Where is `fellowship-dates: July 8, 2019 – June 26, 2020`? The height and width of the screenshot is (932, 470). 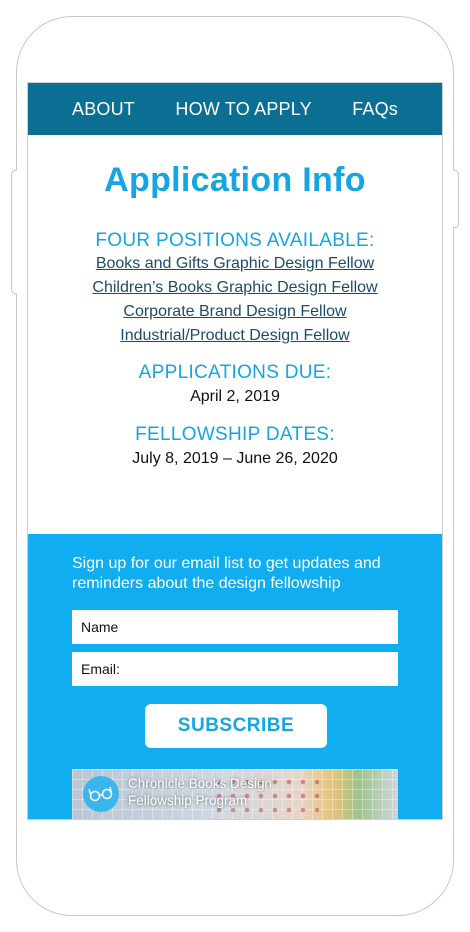 fellowship-dates: July 8, 2019 – June 26, 2020 is located at coordinates (235, 458).